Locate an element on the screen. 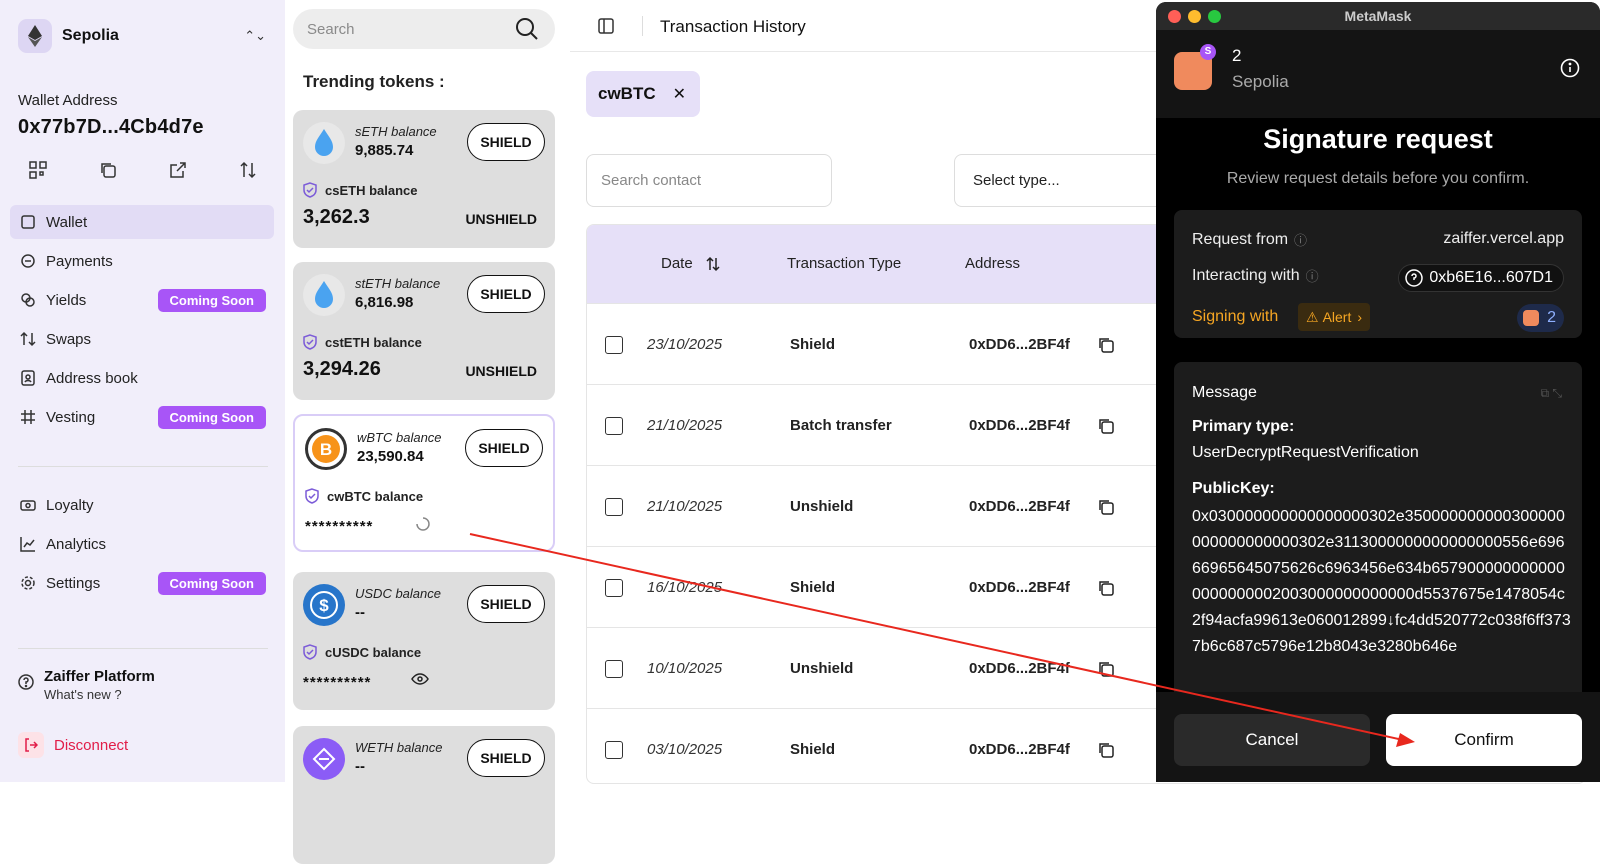  signature-heading: Signature request is located at coordinates (1378, 139).